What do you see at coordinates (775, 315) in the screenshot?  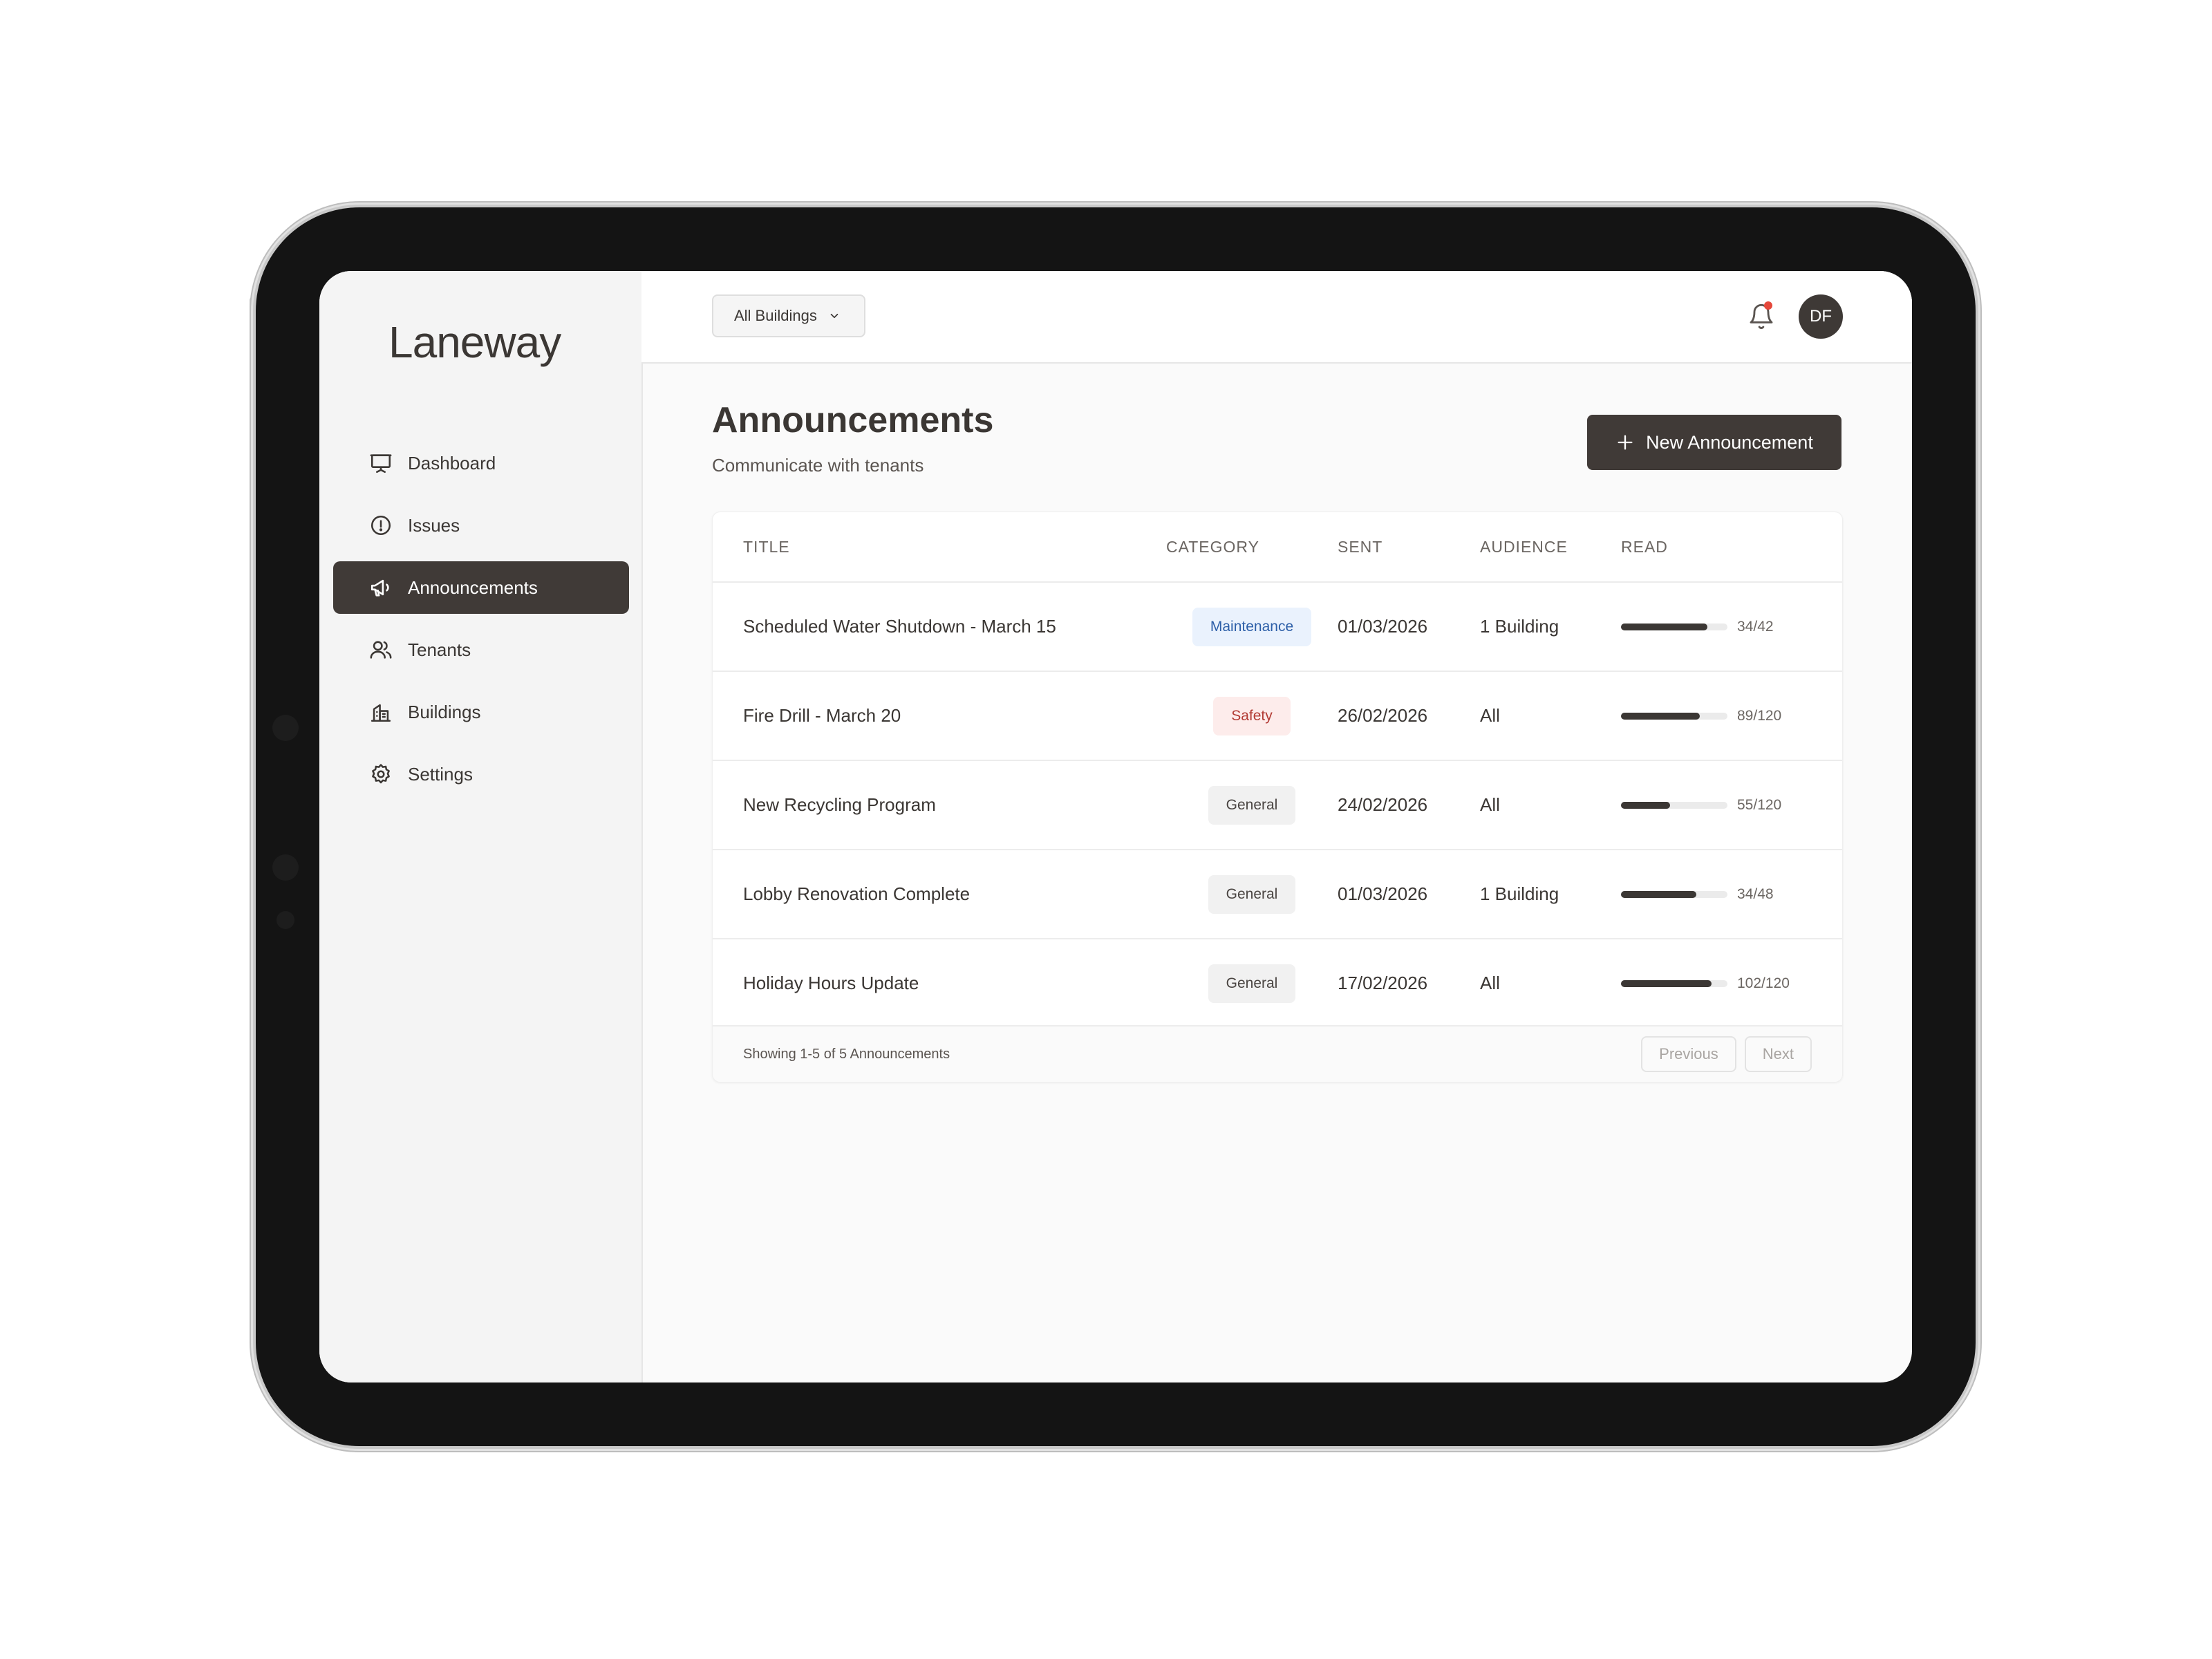 I see `building-filter-value: All Buildings` at bounding box center [775, 315].